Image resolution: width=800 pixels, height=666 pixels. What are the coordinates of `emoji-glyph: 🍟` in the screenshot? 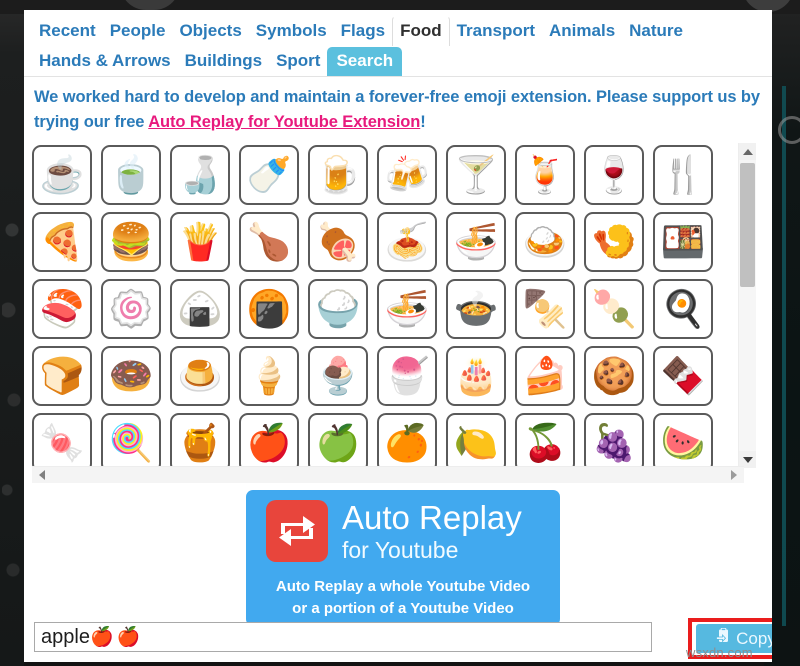 It's located at (200, 241).